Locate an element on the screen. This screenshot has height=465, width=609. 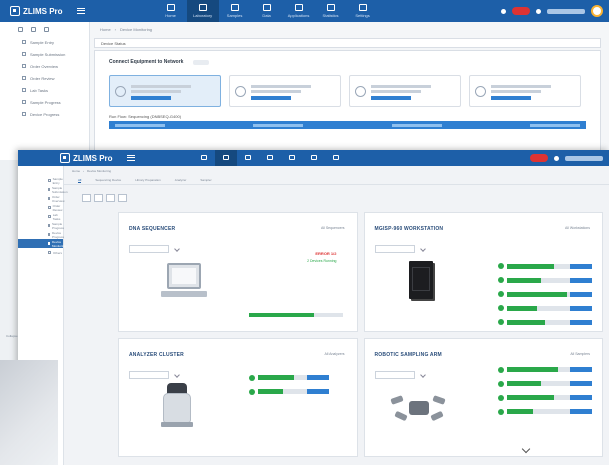
panel-tab: Device Status is located at coordinates (347, 43).